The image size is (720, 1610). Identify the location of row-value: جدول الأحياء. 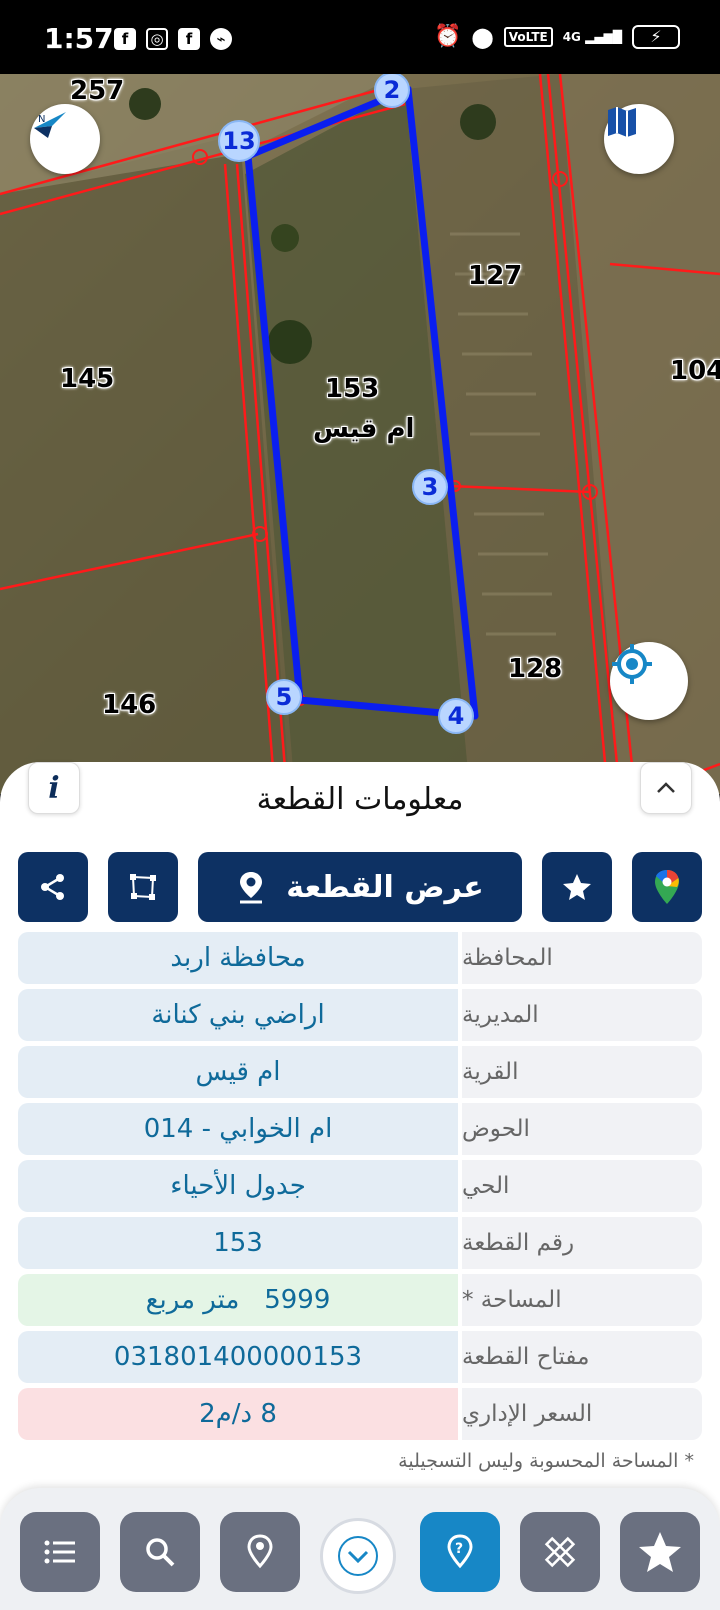
(238, 1186).